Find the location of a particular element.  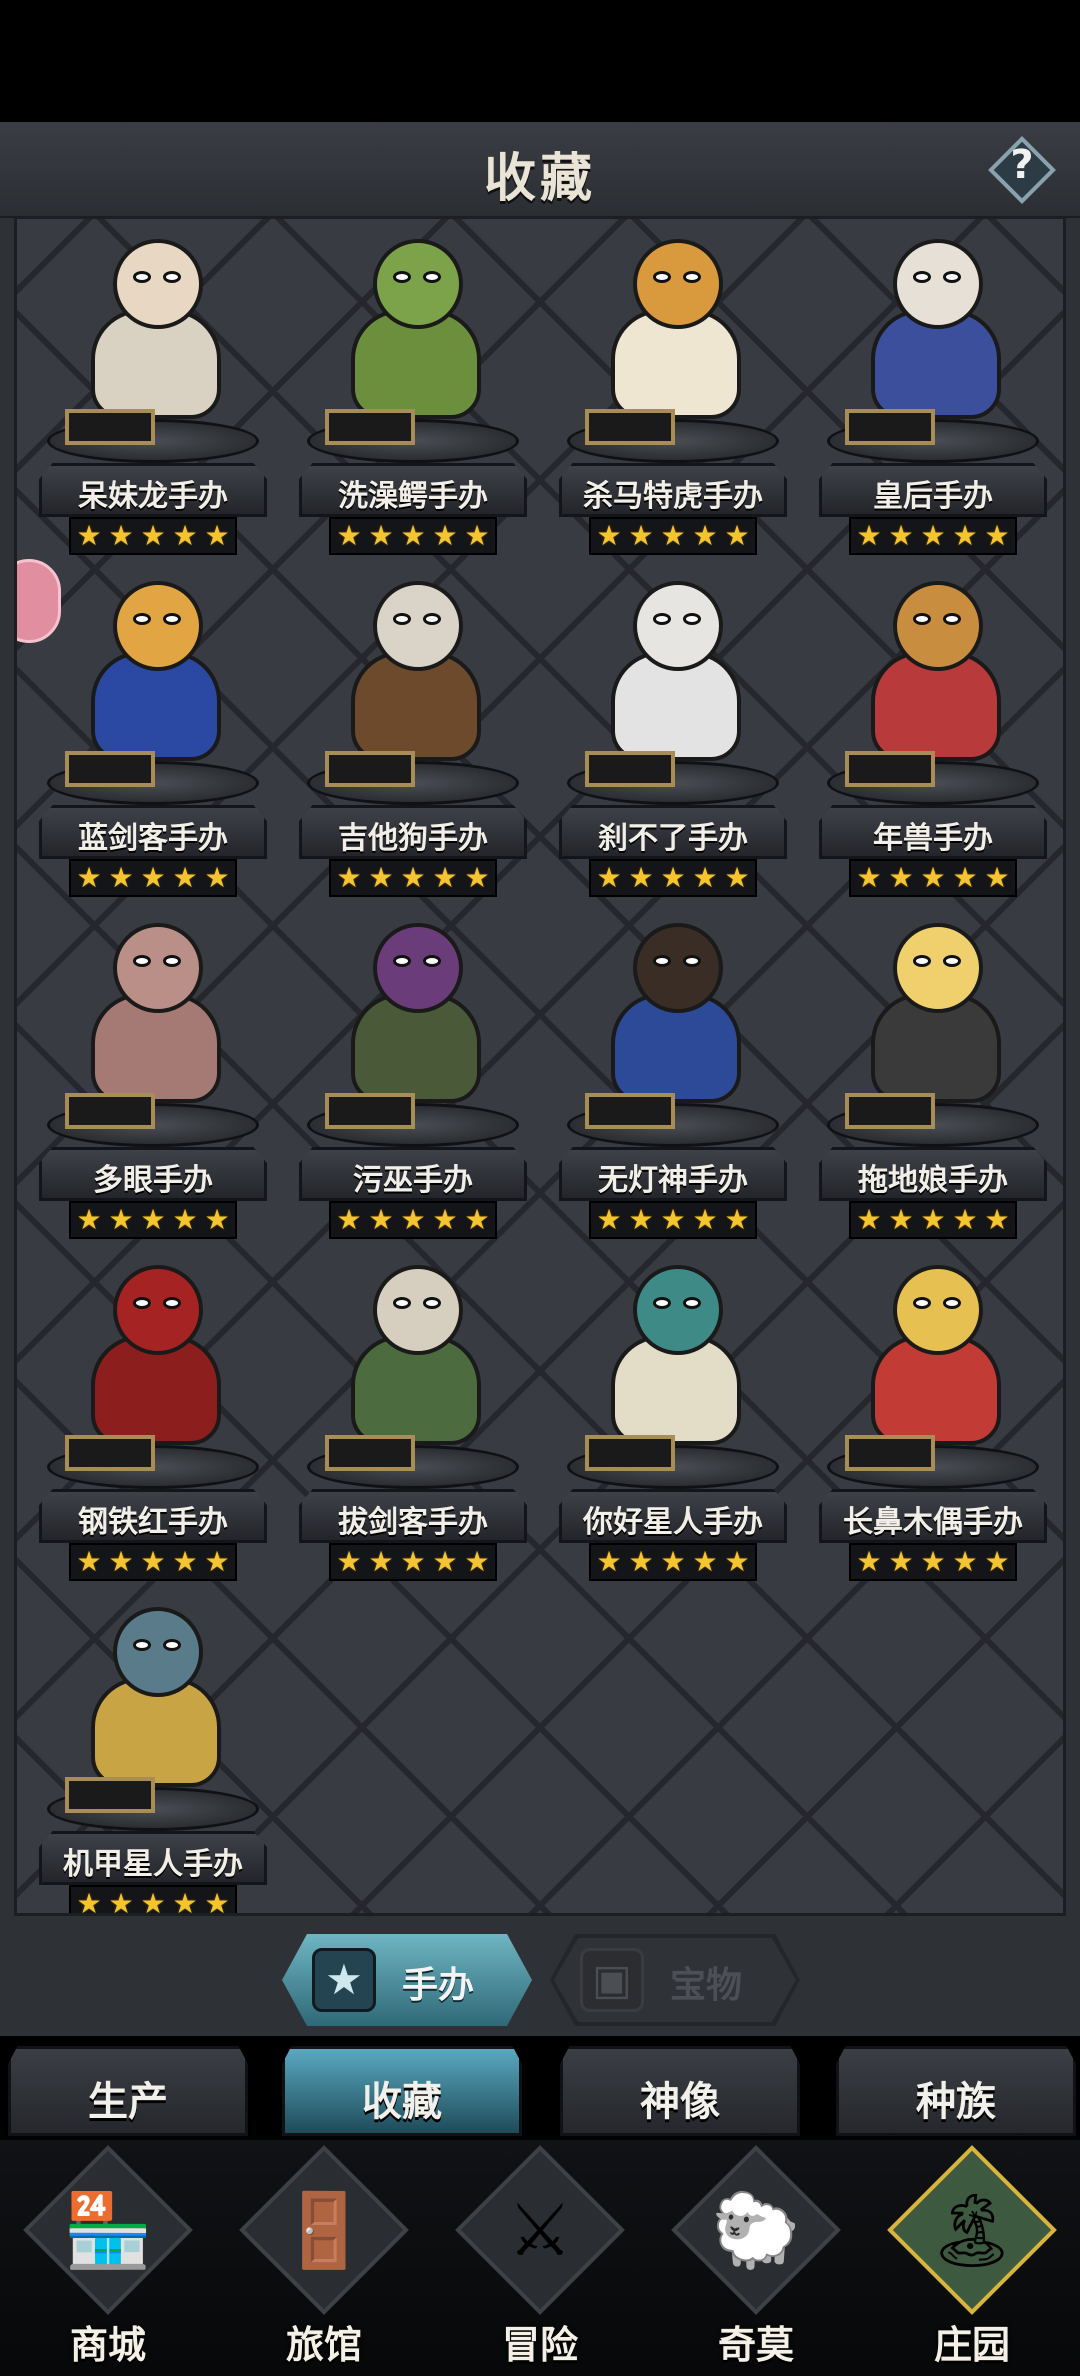

figure-card: 你好星人手办 ★ ★ ★ ★ ★ is located at coordinates (673, 1420).